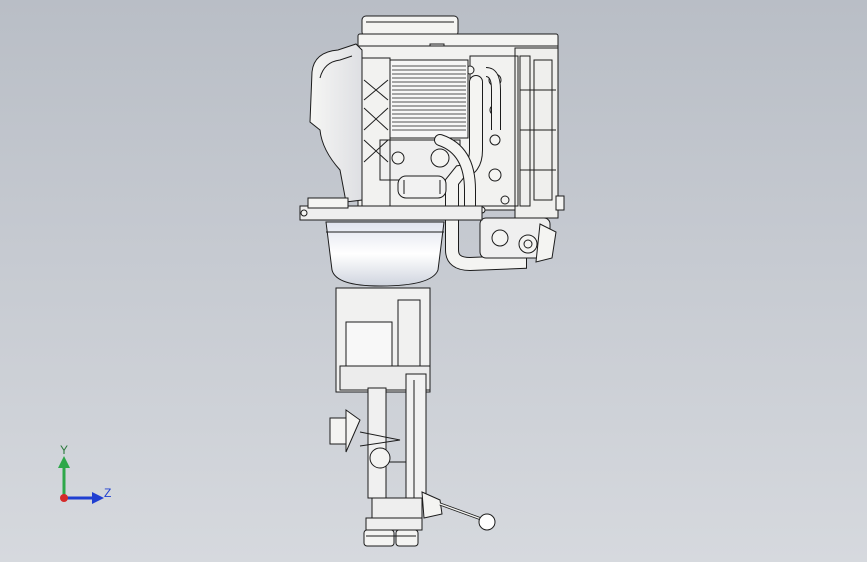 This screenshot has height=562, width=867. Describe the element at coordinates (336, 123) in the screenshot. I see `engine-cowl` at that location.